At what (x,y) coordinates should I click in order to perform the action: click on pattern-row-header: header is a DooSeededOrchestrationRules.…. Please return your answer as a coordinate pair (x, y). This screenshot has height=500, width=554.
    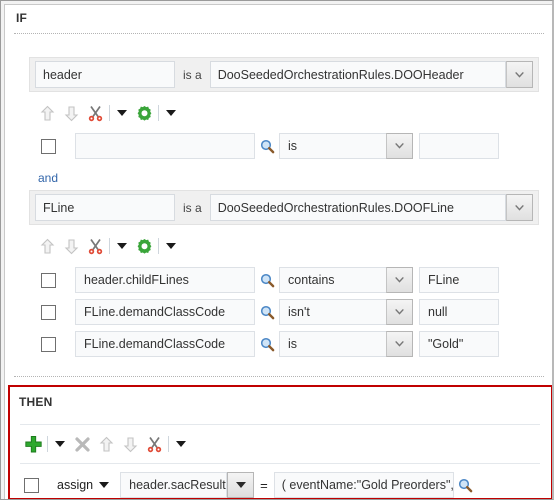
    Looking at the image, I should click on (284, 74).